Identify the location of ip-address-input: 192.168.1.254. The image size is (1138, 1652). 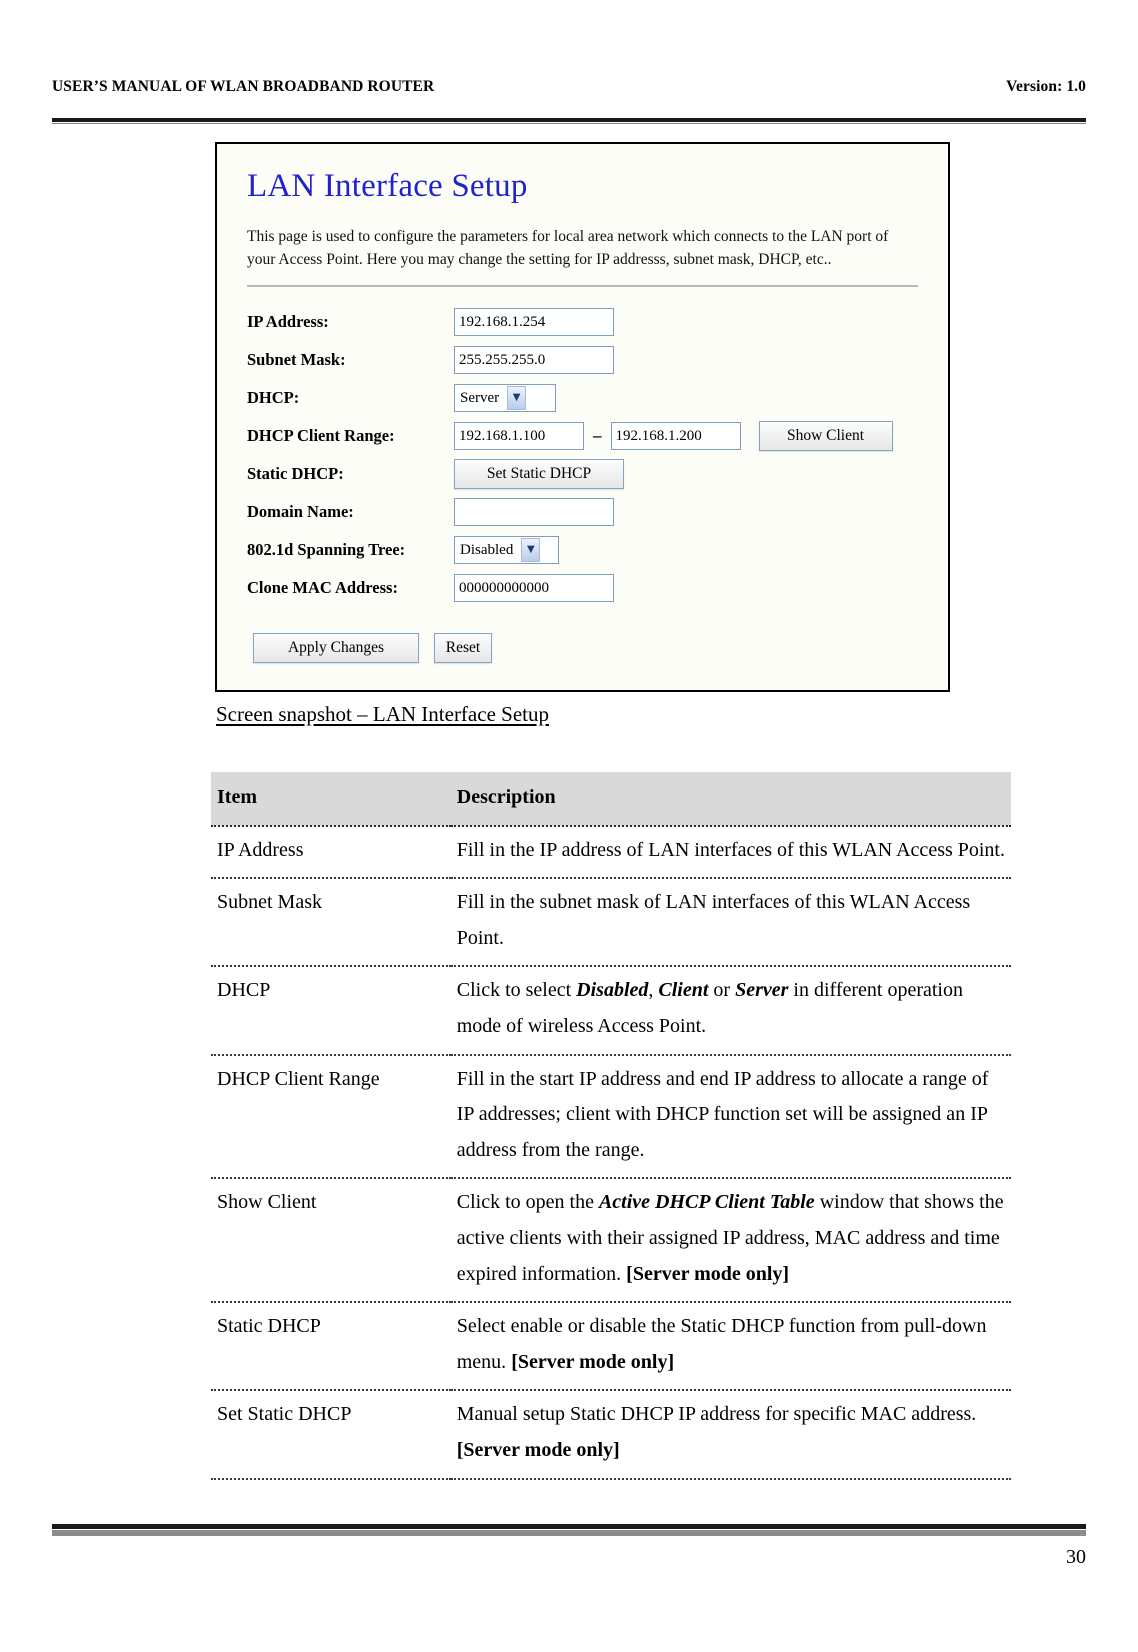
(534, 322).